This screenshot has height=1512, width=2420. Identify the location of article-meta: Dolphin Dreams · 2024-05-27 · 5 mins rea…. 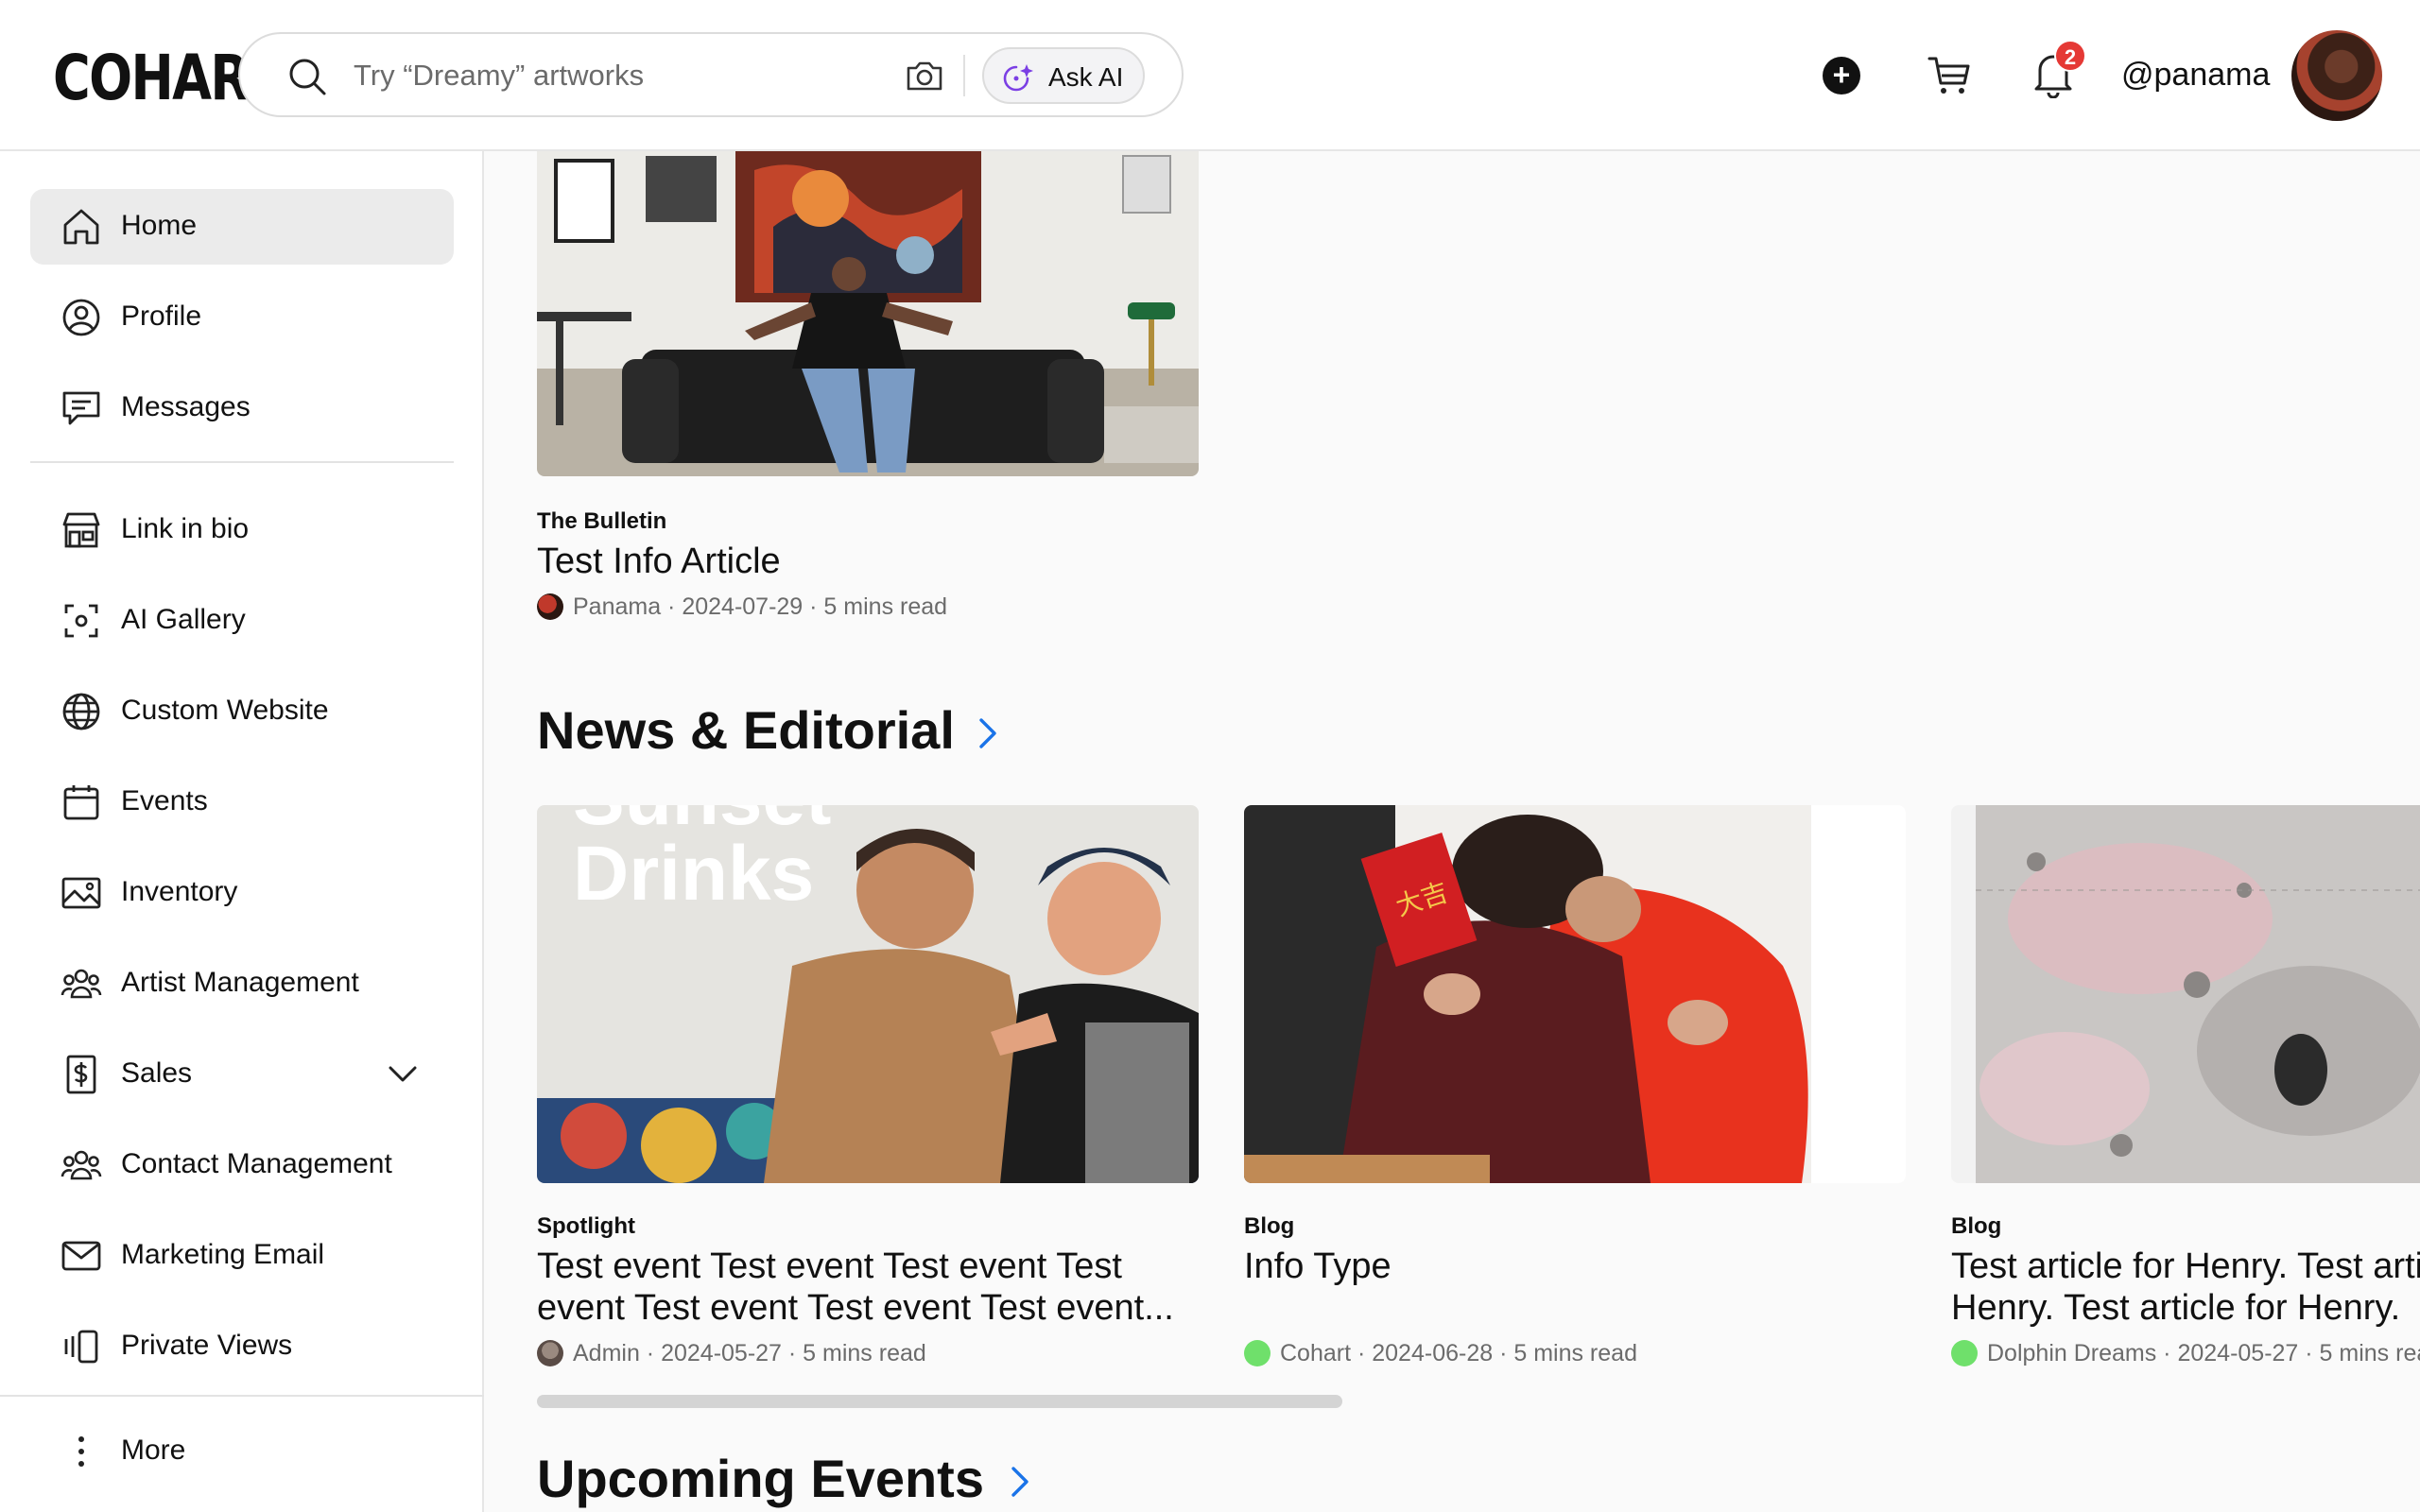
(2185, 1353).